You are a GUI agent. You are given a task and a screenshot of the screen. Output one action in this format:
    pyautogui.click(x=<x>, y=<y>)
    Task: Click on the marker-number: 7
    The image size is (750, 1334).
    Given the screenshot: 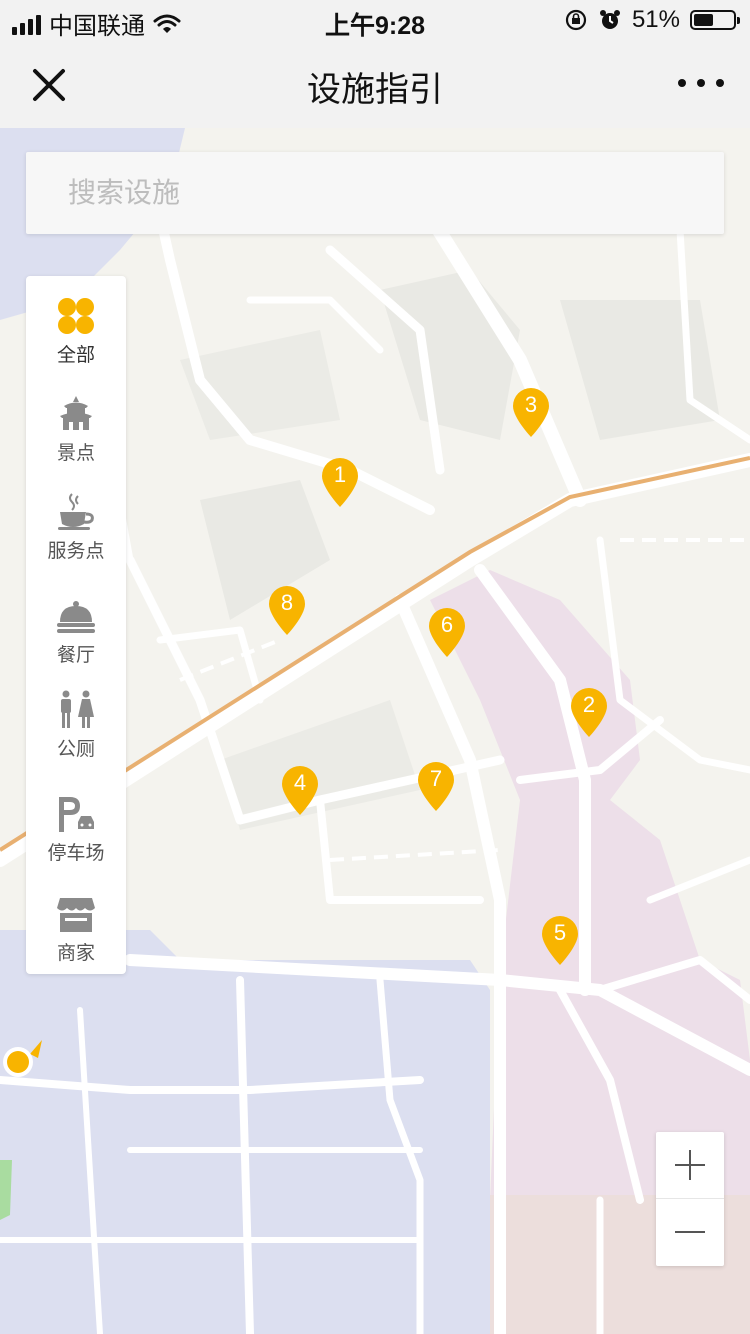 What is the action you would take?
    pyautogui.click(x=436, y=778)
    